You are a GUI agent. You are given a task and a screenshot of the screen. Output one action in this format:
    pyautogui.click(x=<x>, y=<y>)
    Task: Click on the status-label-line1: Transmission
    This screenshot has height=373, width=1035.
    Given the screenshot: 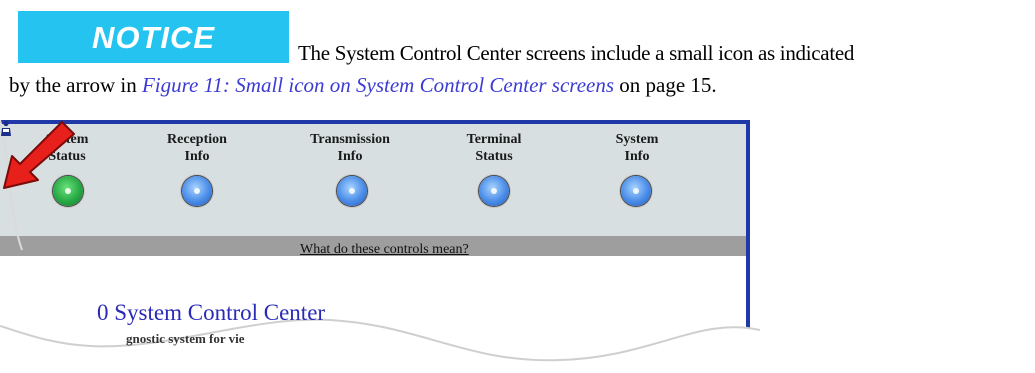 What is the action you would take?
    pyautogui.click(x=350, y=139)
    